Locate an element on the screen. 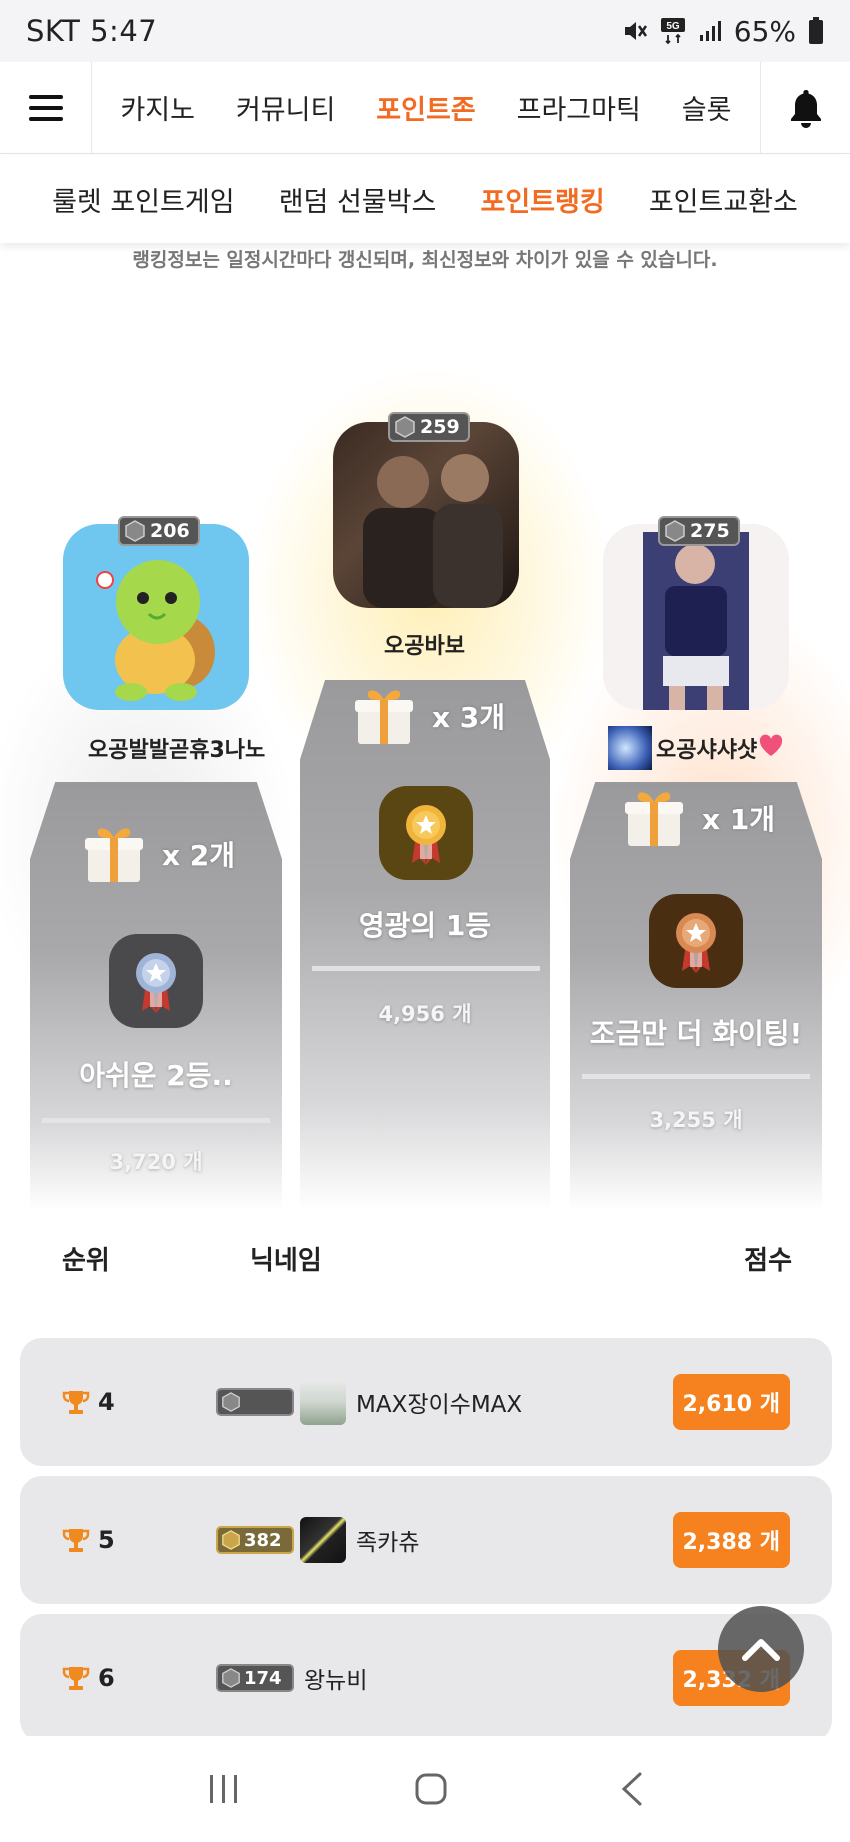 This screenshot has height=1842, width=850. status-bar: SKT 5:47 5G 65% is located at coordinates (425, 31).